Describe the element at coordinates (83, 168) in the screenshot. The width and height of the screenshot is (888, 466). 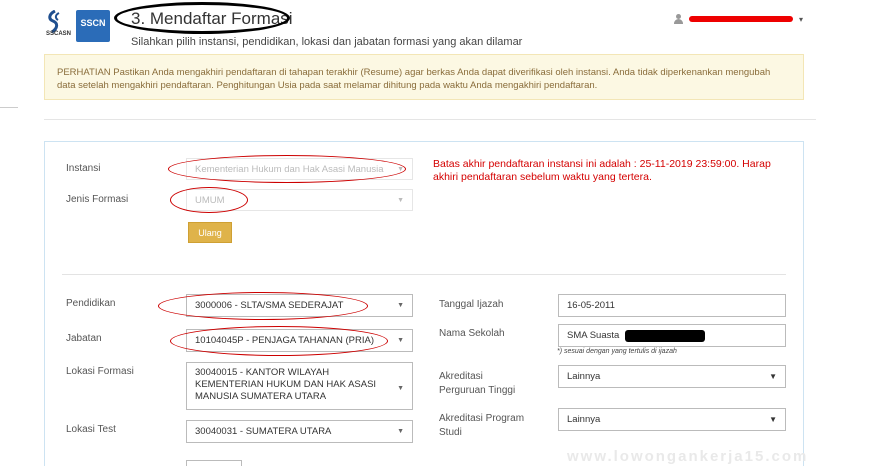
I see `instansi-label: Instansi` at that location.